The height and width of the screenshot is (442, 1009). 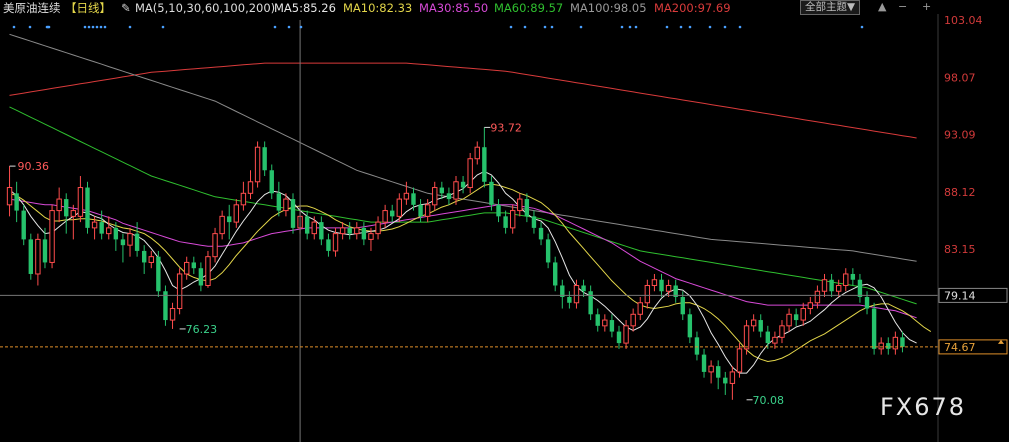 I want to click on theme-dropdown-button: 全部主题▼, so click(x=830, y=7).